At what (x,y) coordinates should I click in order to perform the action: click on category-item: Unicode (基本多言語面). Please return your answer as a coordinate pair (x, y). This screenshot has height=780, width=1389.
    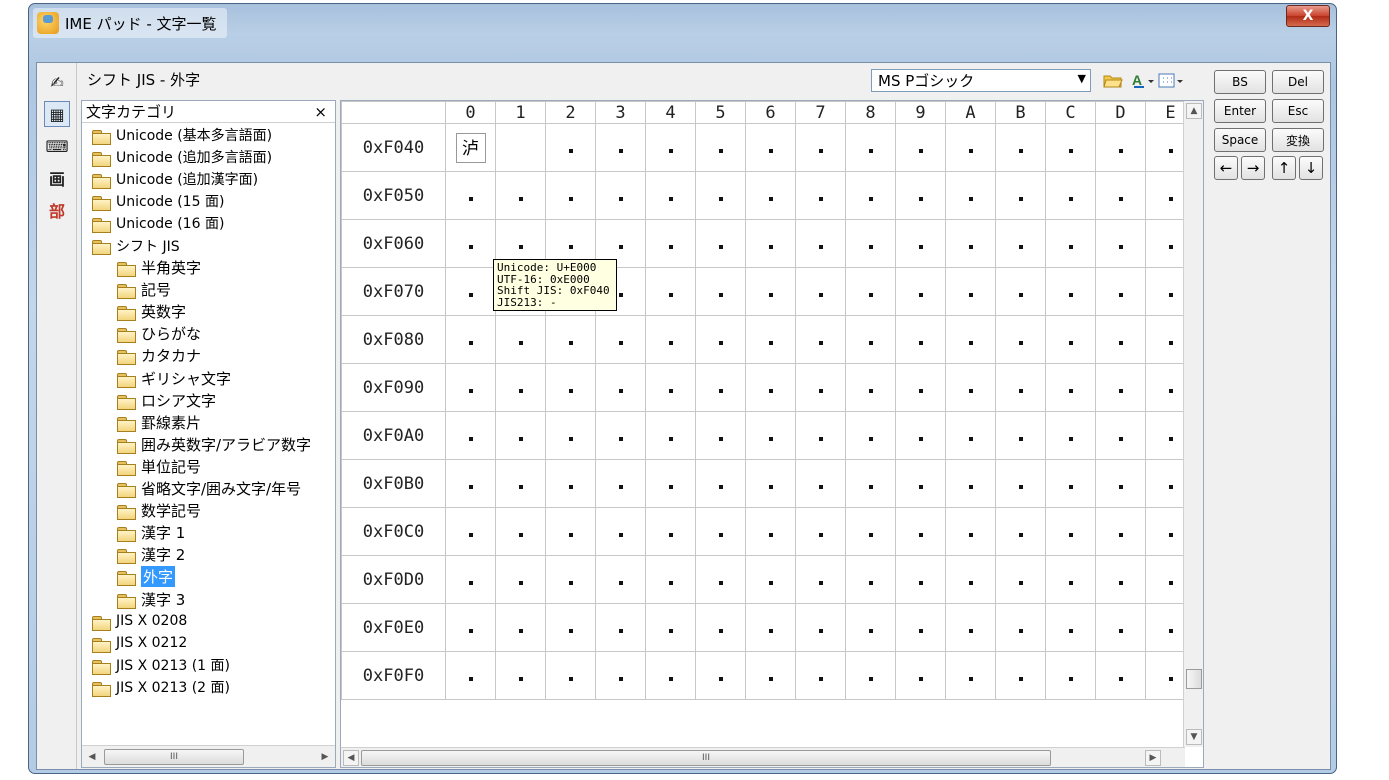
    Looking at the image, I should click on (208, 135).